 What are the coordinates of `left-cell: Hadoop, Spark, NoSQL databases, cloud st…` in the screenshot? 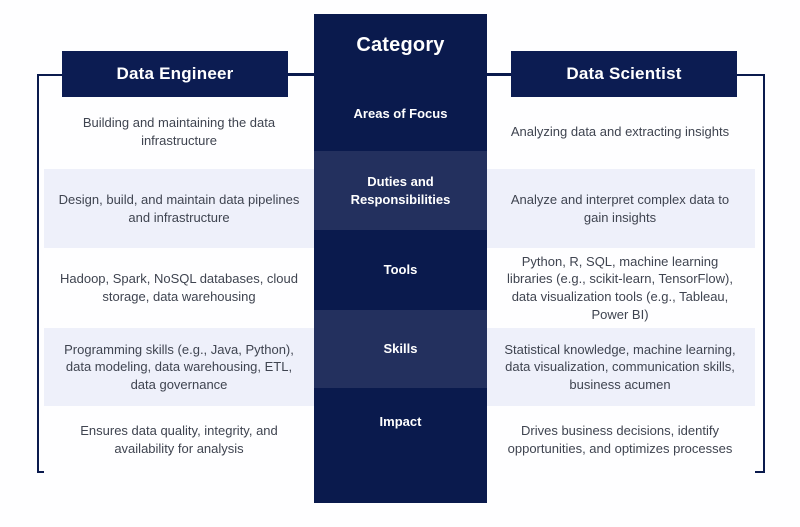 It's located at (179, 288).